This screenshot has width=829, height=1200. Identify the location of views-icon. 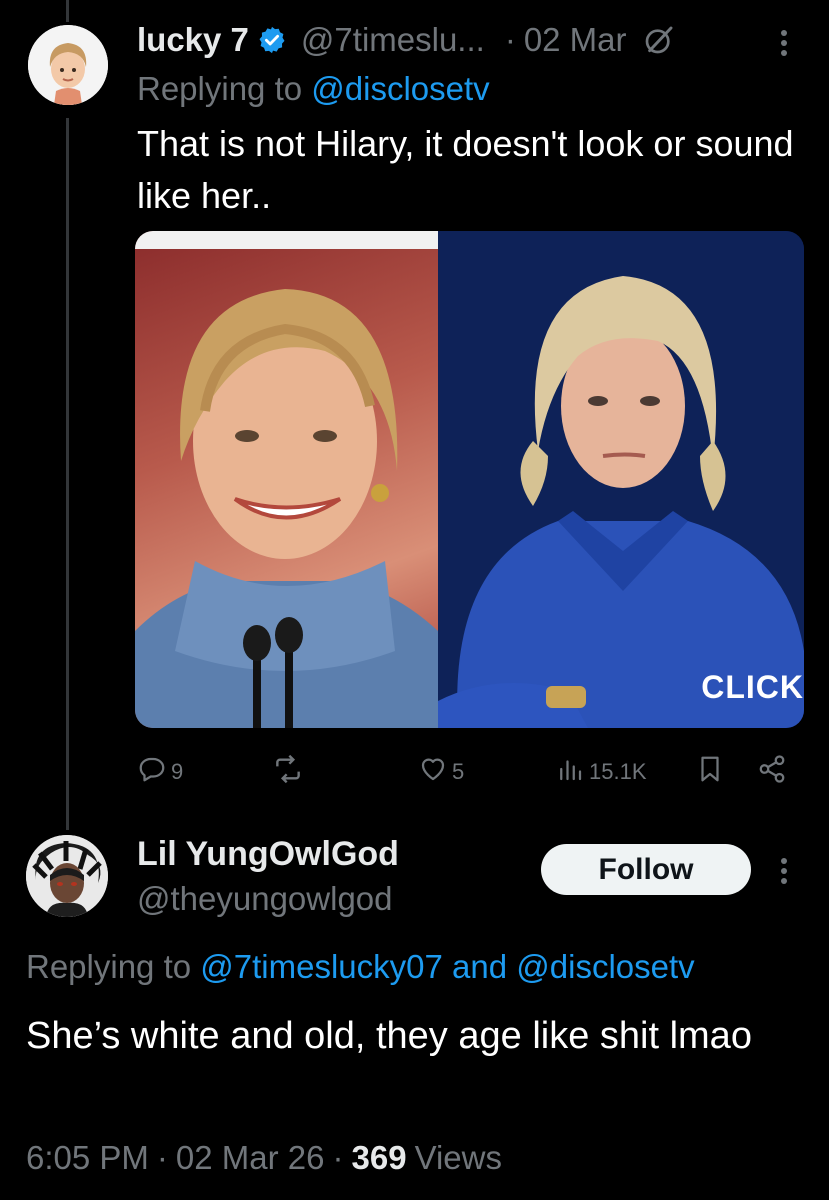
(572, 772).